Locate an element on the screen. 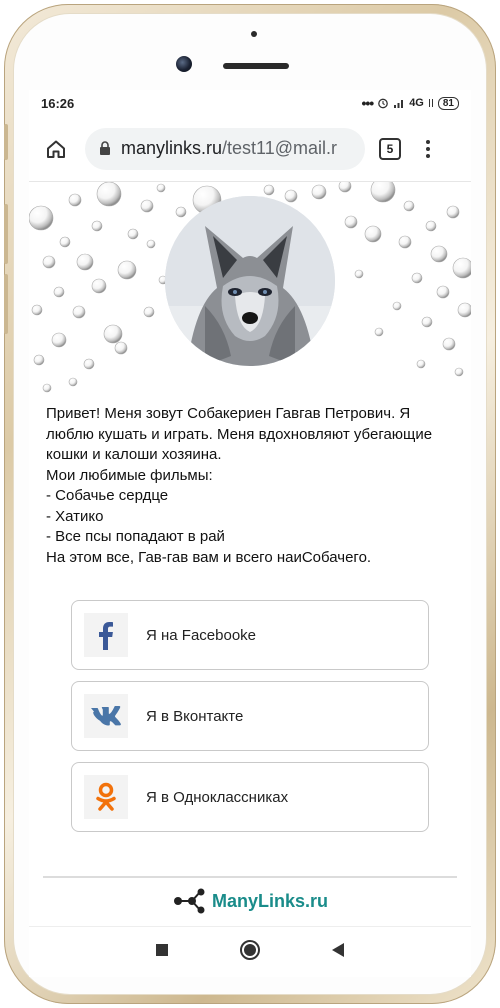 Image resolution: width=500 pixels, height=1008 pixels. address-bar: manylinks.ru/test11@mail.r is located at coordinates (225, 148).